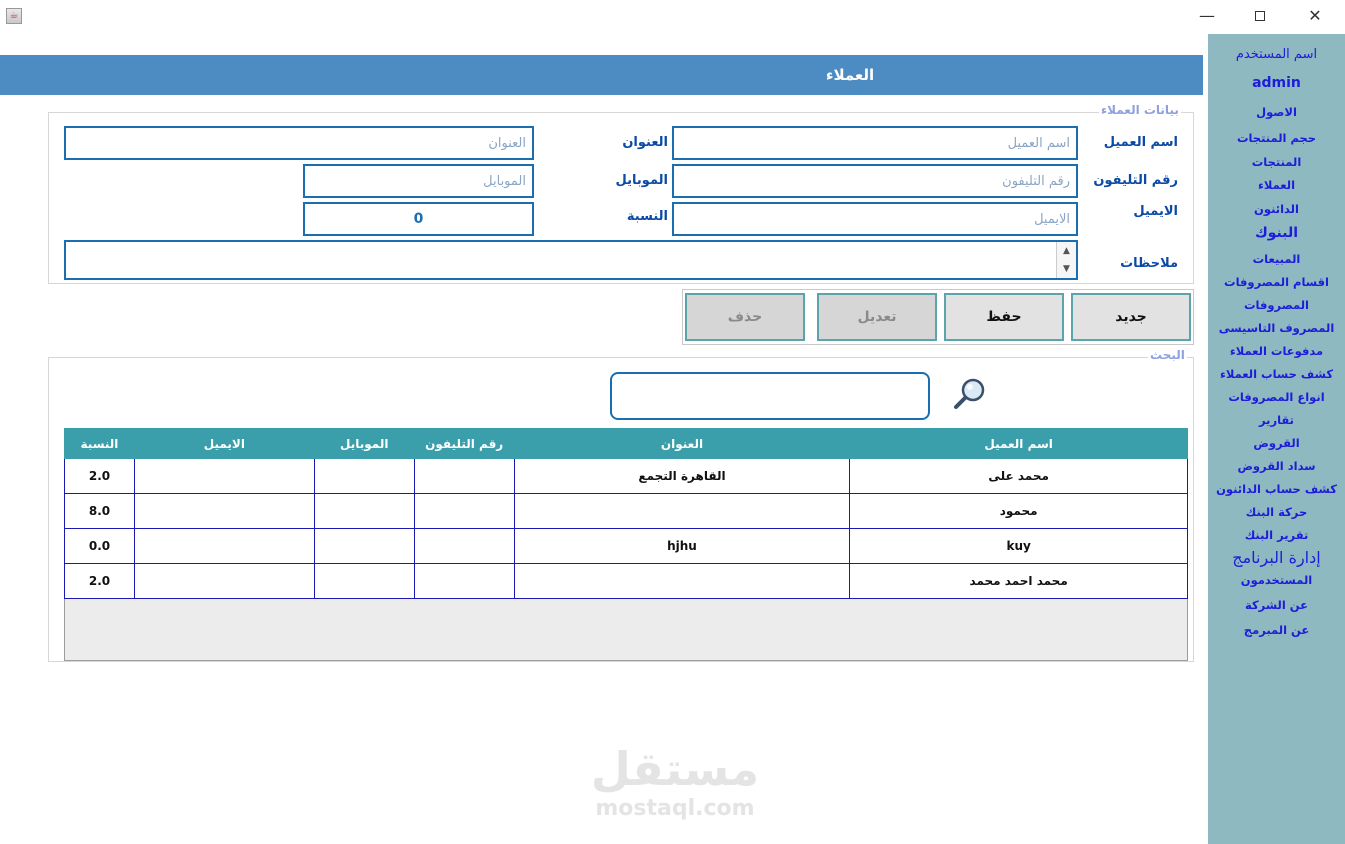  I want to click on page-title: العملاء, so click(850, 75).